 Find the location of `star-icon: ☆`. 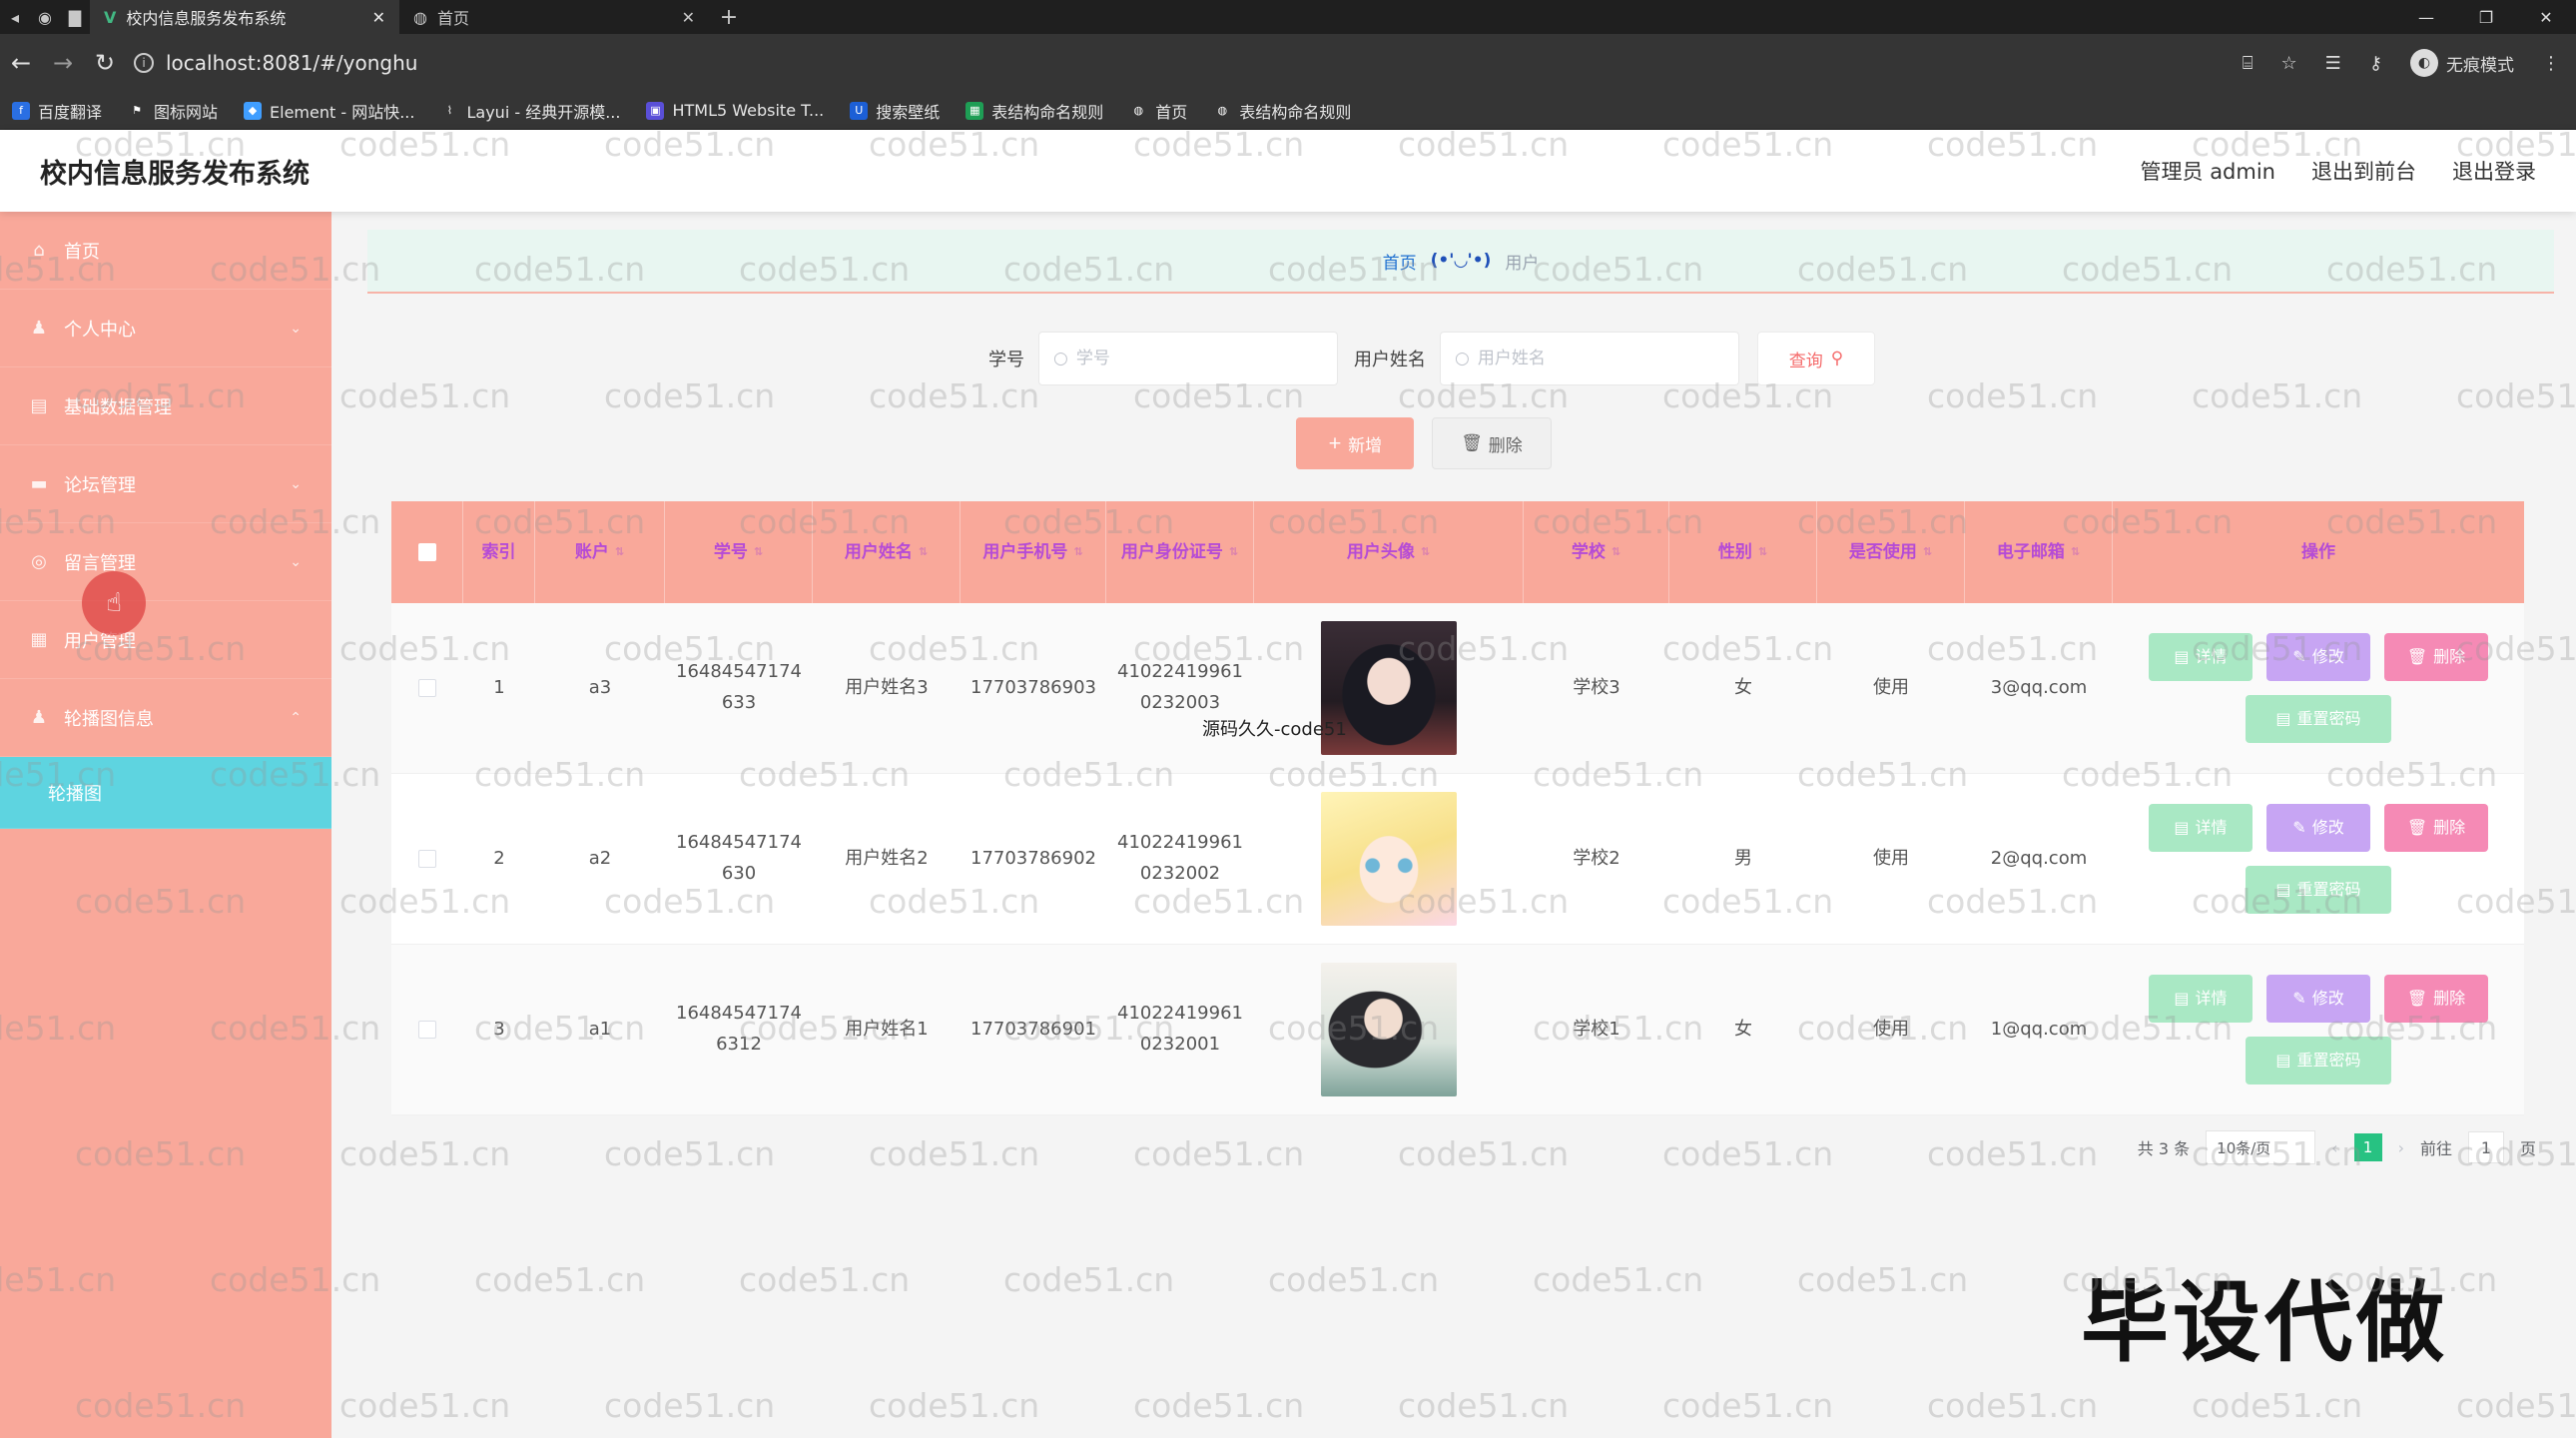

star-icon: ☆ is located at coordinates (2289, 63).